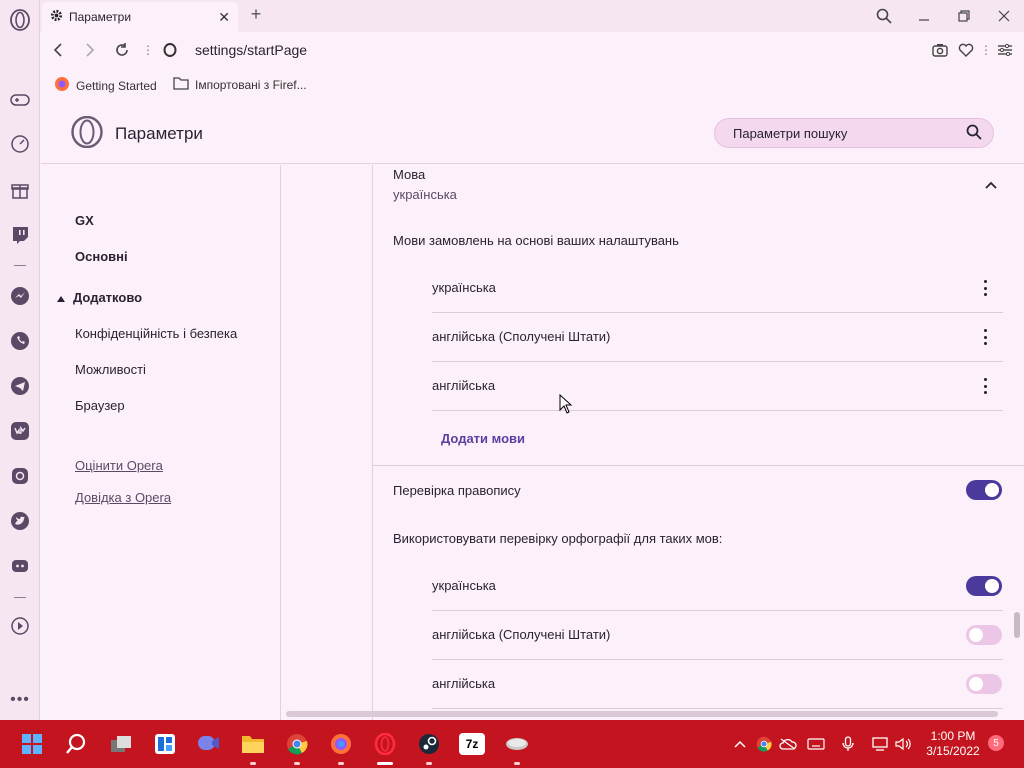  What do you see at coordinates (816, 744) in the screenshot?
I see `keyboard-icon` at bounding box center [816, 744].